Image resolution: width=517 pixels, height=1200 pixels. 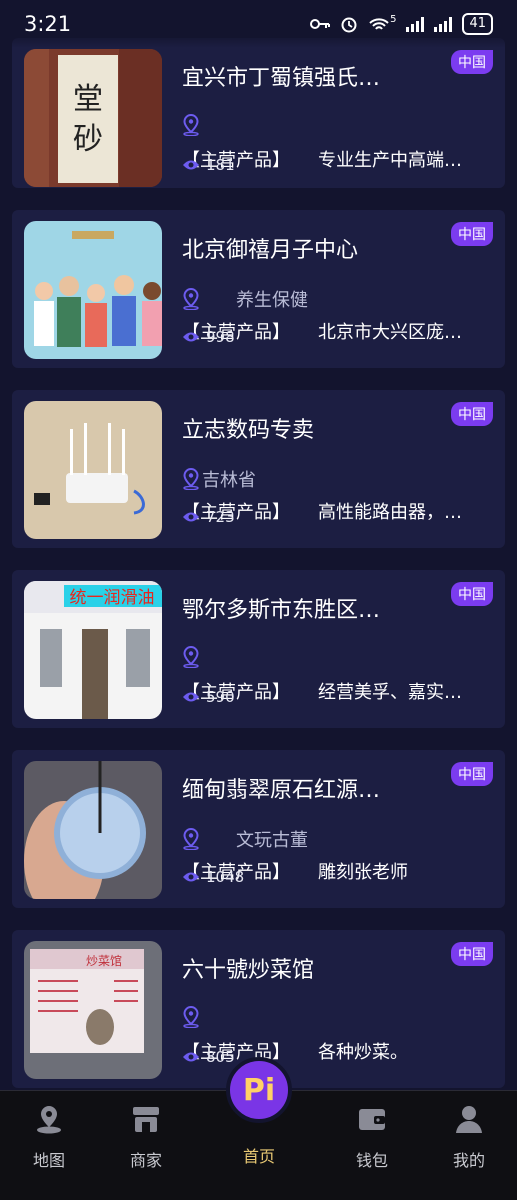 I want to click on main-products-value: 各种炒菜。, so click(x=363, y=1052).